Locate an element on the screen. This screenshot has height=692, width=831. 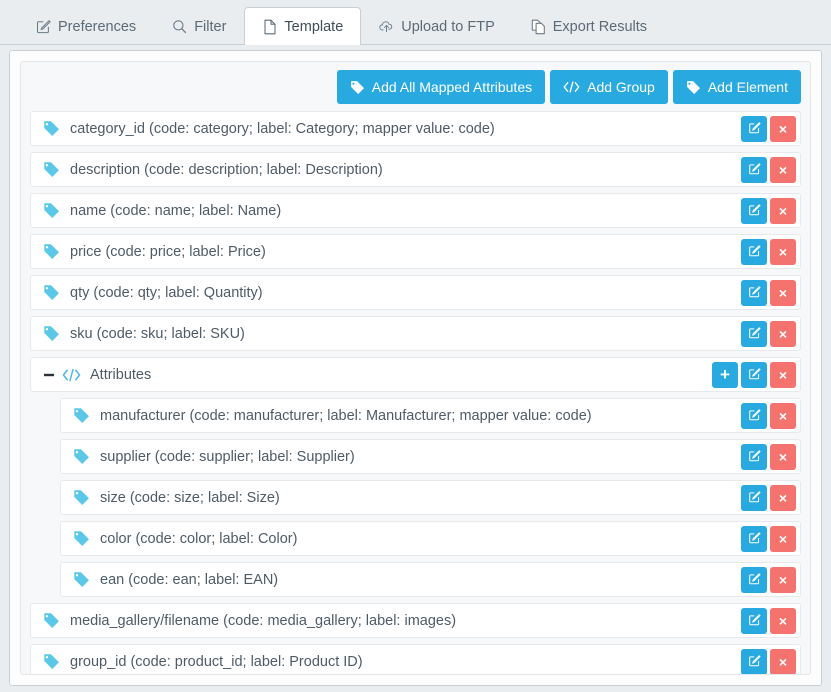
add-all-mapped-attributes-button: Add All Mapped Attributes is located at coordinates (441, 87).